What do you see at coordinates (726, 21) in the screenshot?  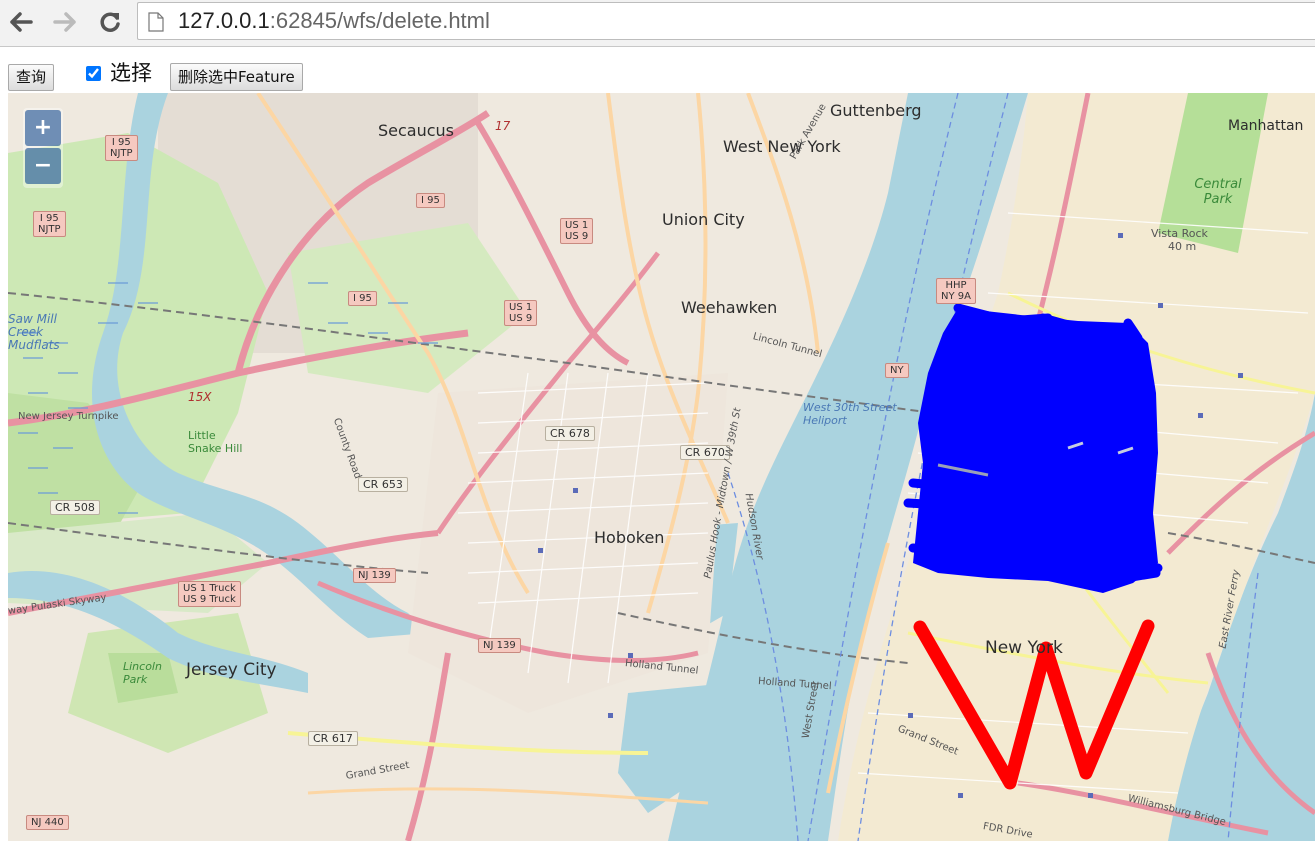 I see `address-bar: 127.0.0.1:62845/wfs/delete.html` at bounding box center [726, 21].